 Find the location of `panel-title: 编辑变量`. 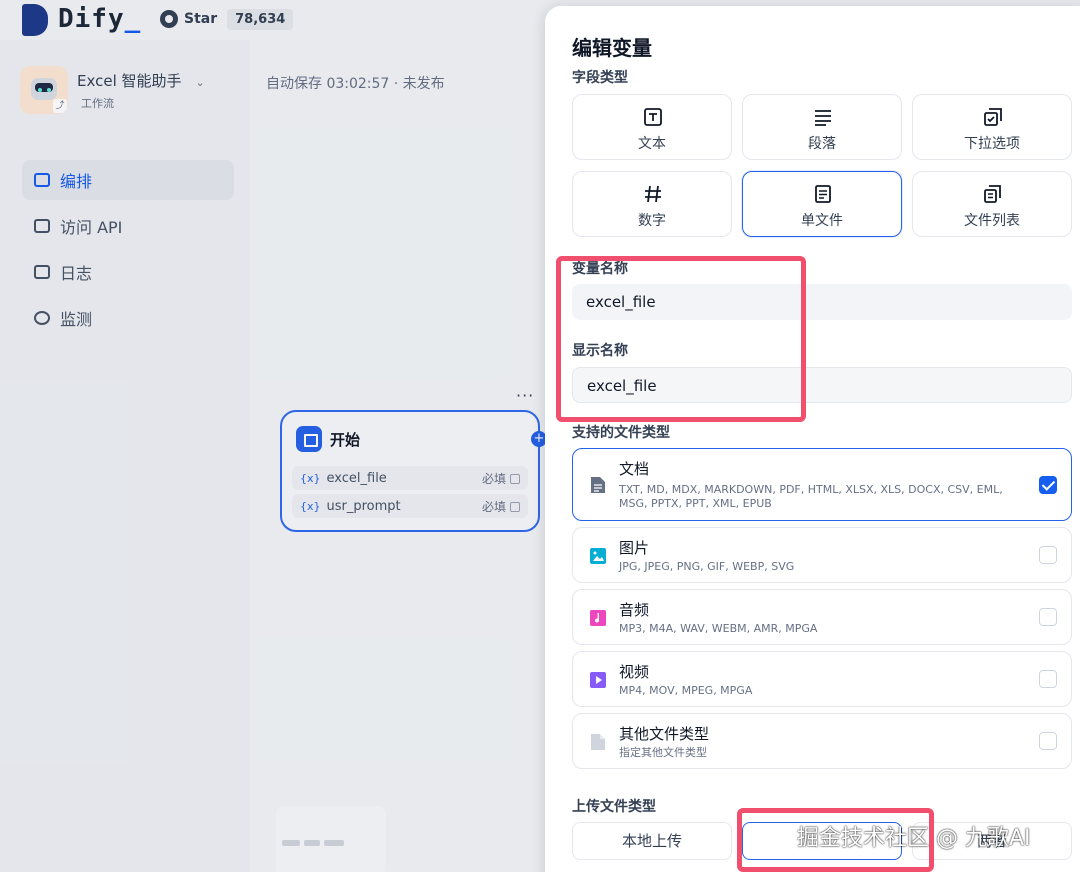

panel-title: 编辑变量 is located at coordinates (612, 48).